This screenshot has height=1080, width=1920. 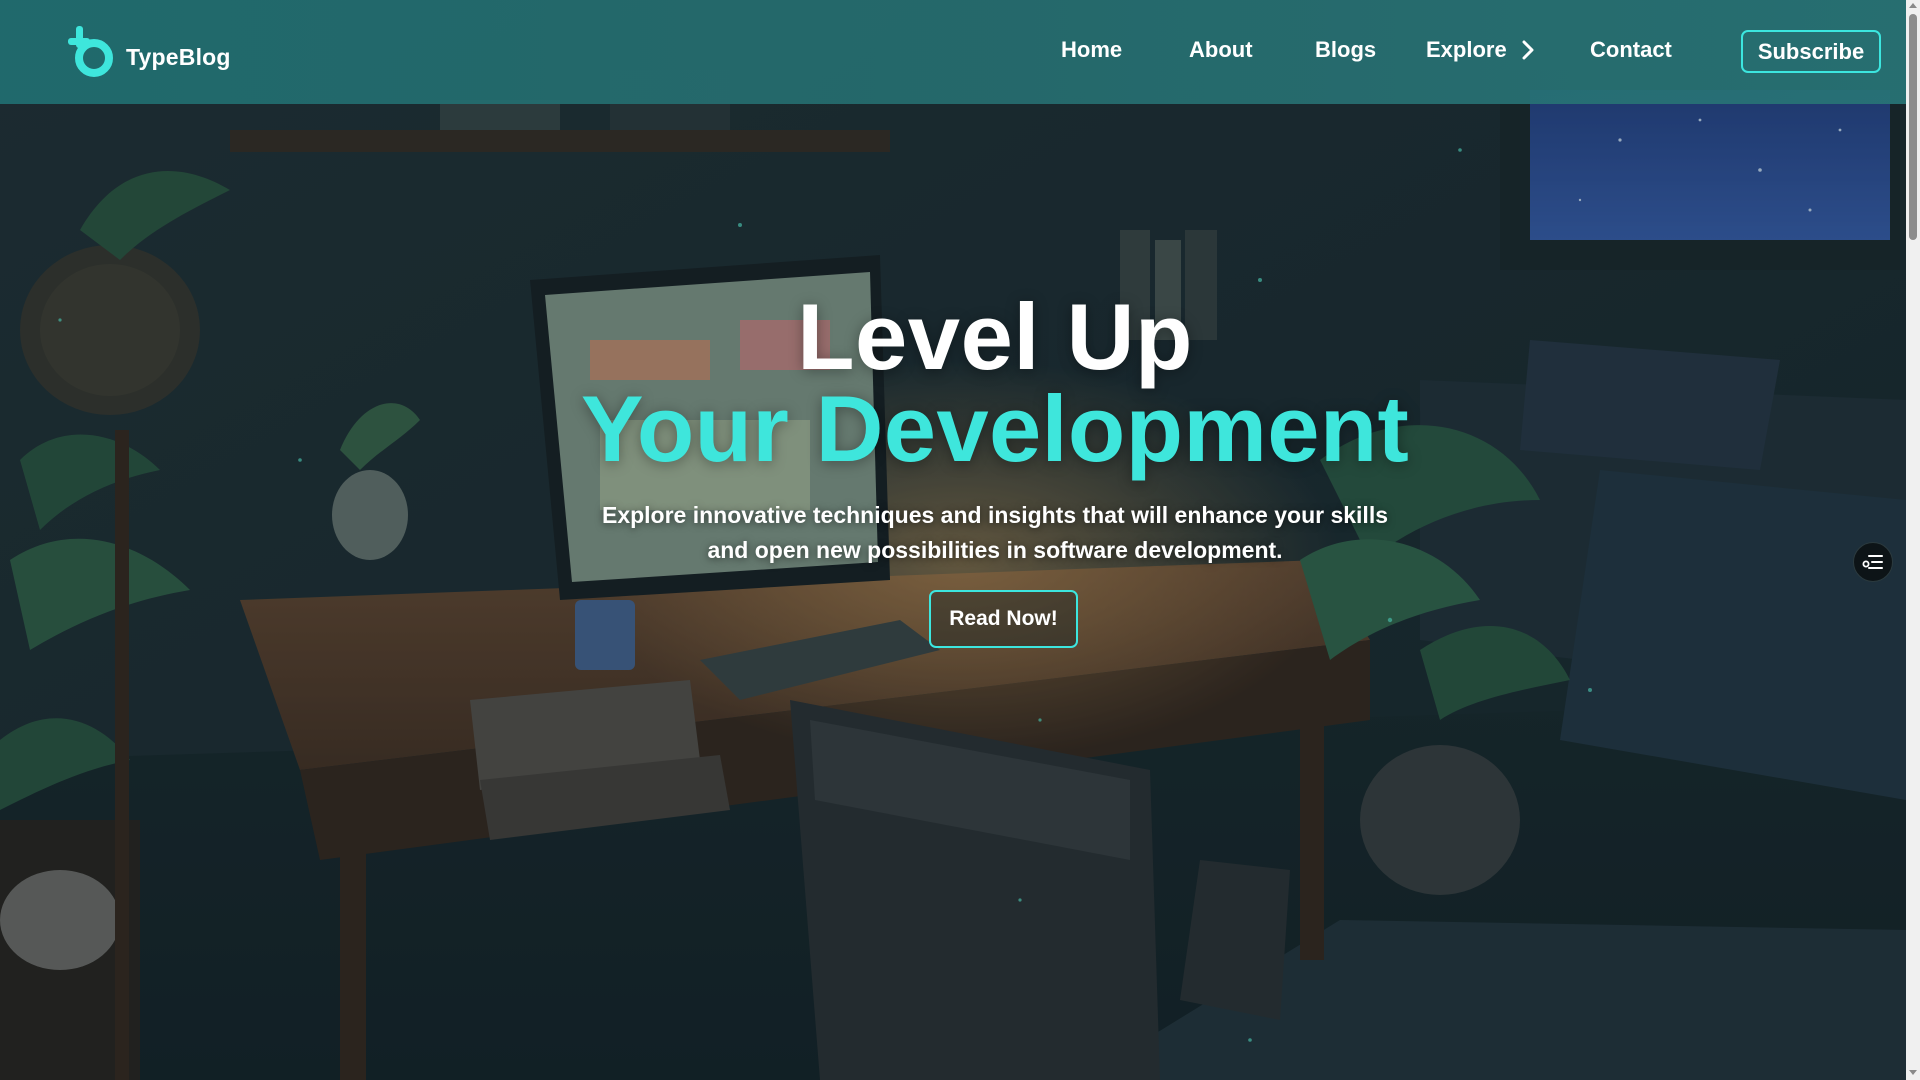 I want to click on page-scrollbar, so click(x=1913, y=540).